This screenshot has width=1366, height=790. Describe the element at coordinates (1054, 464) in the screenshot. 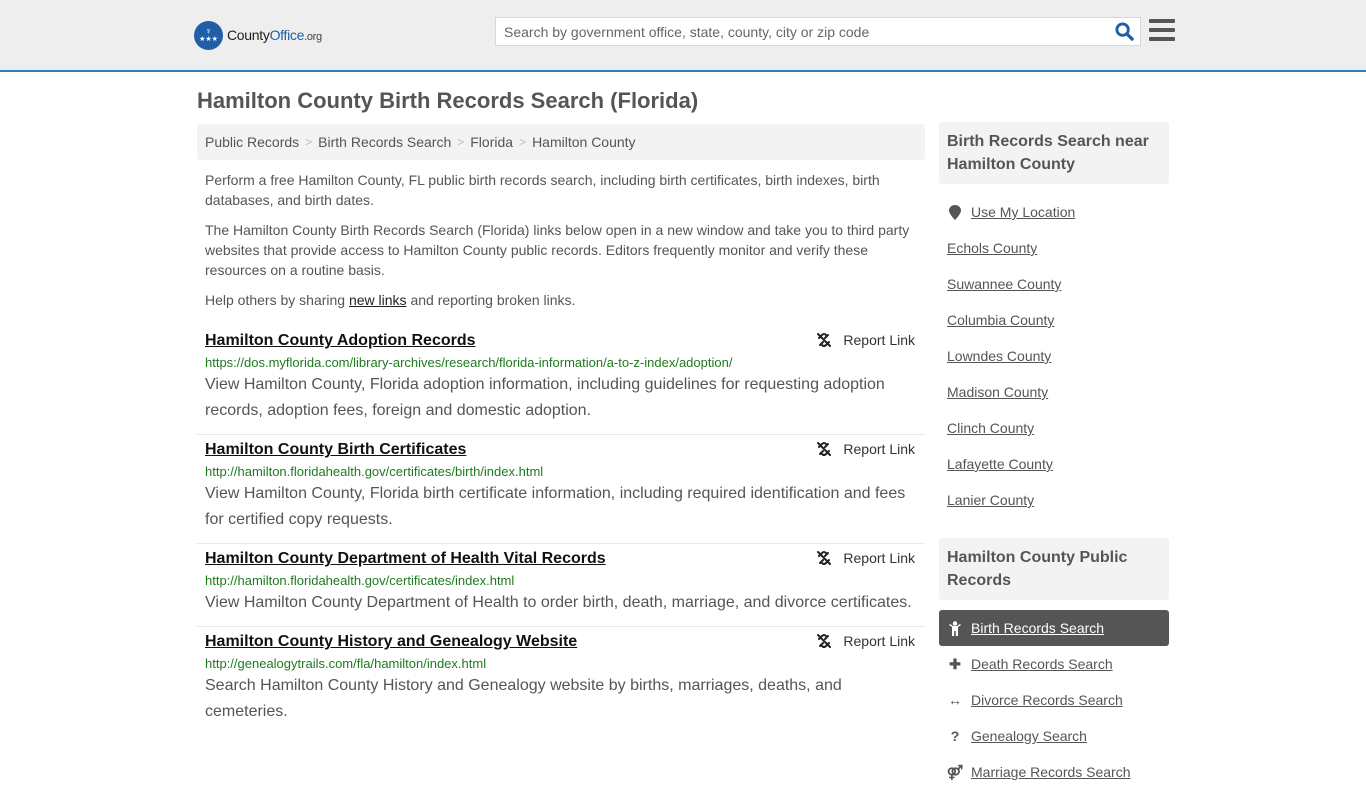

I see `nearby-county-item: Lafayette County` at that location.